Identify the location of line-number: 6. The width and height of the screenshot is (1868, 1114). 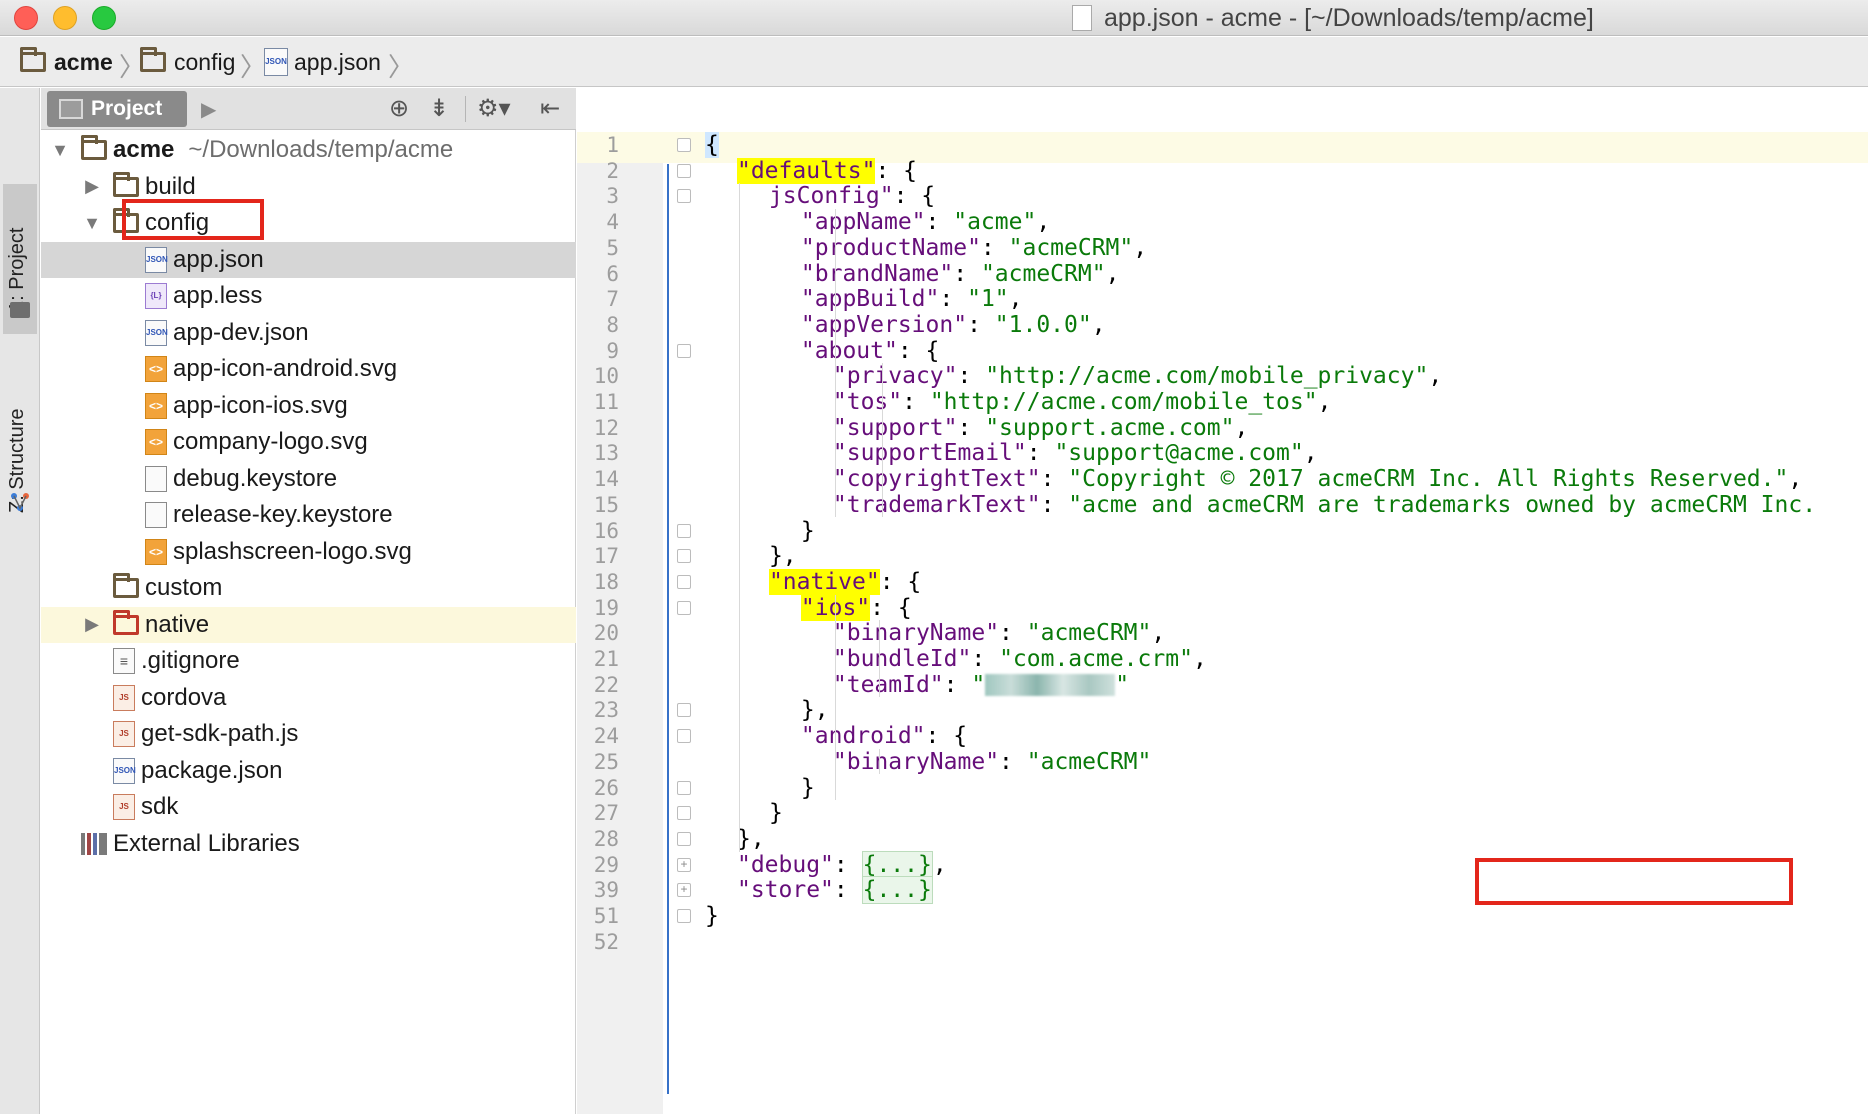
(612, 273).